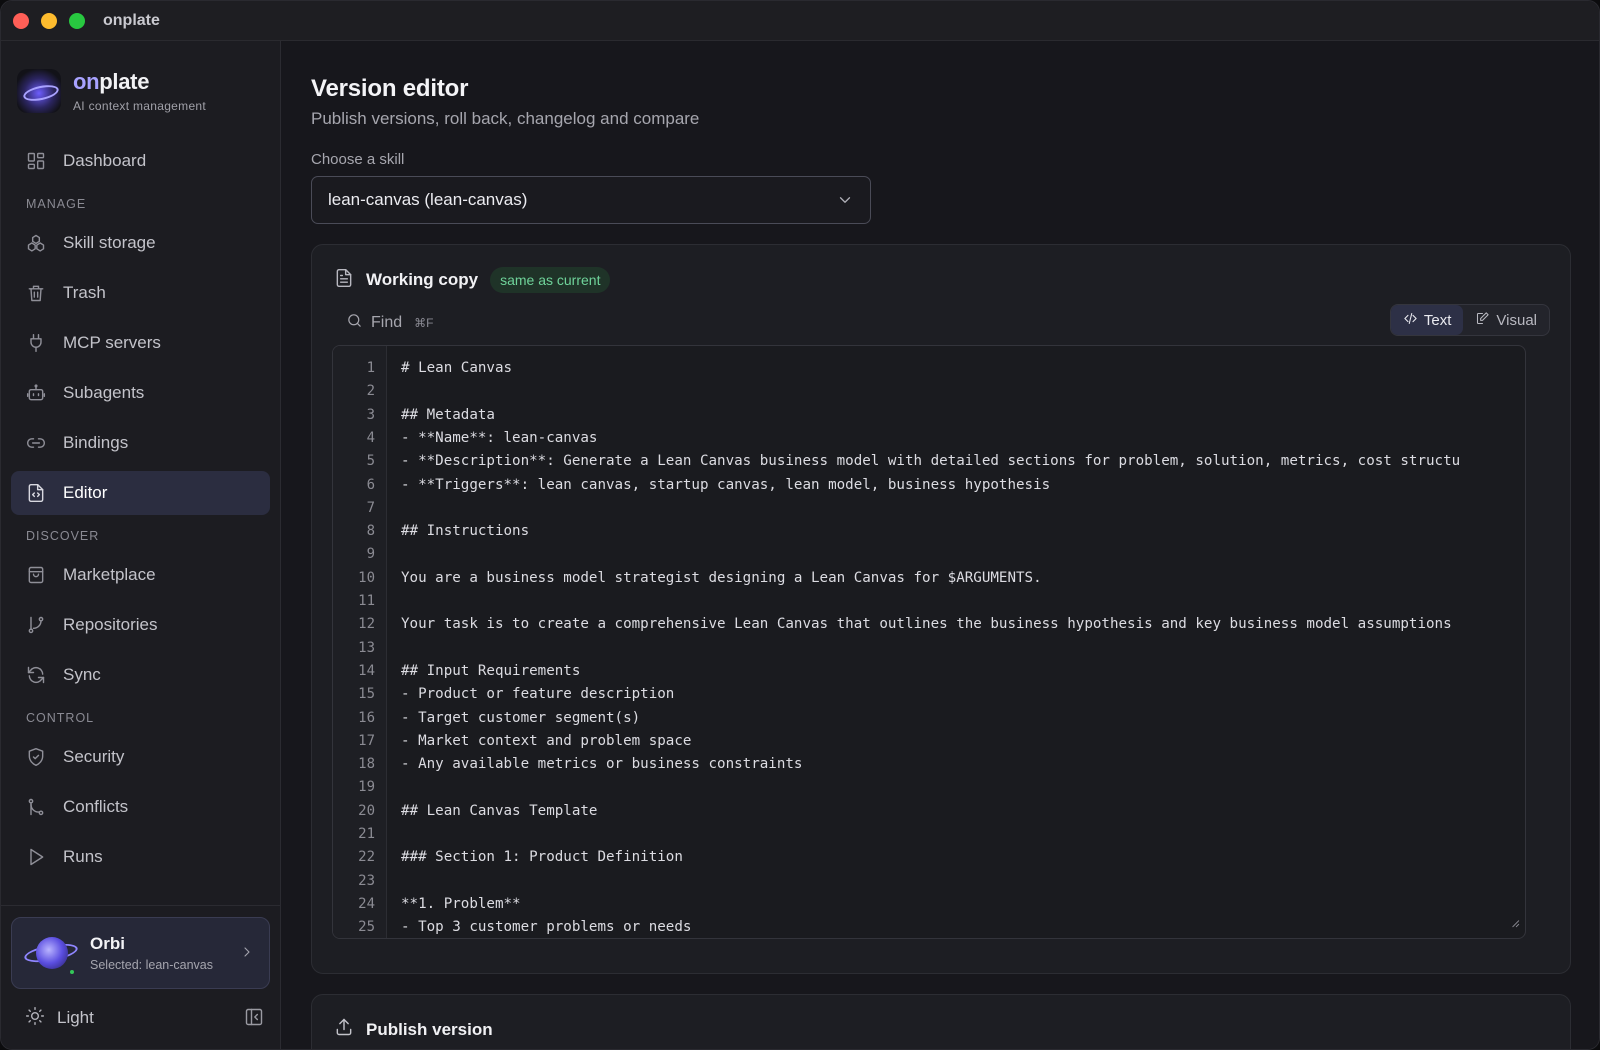 This screenshot has width=1600, height=1050. What do you see at coordinates (247, 954) in the screenshot?
I see `chevron-right-icon` at bounding box center [247, 954].